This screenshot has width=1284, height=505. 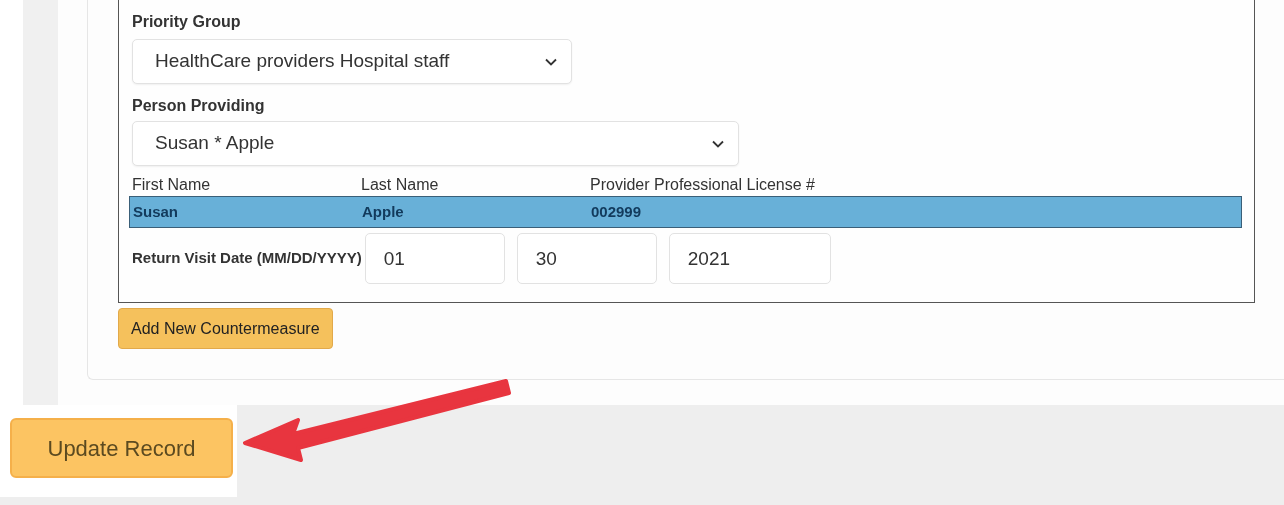 What do you see at coordinates (199, 106) in the screenshot?
I see `field-label: Person Providing` at bounding box center [199, 106].